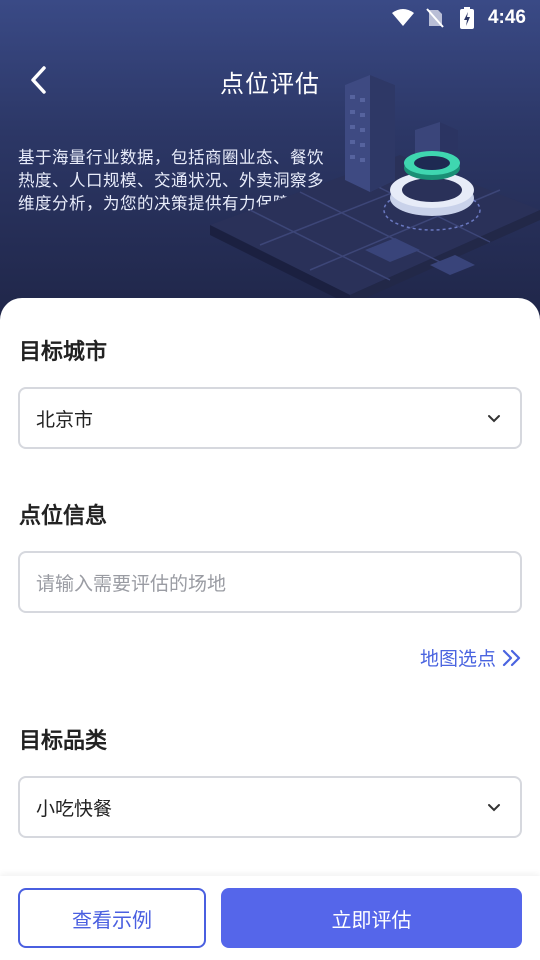 The height and width of the screenshot is (960, 540). I want to click on no-sim-icon, so click(435, 18).